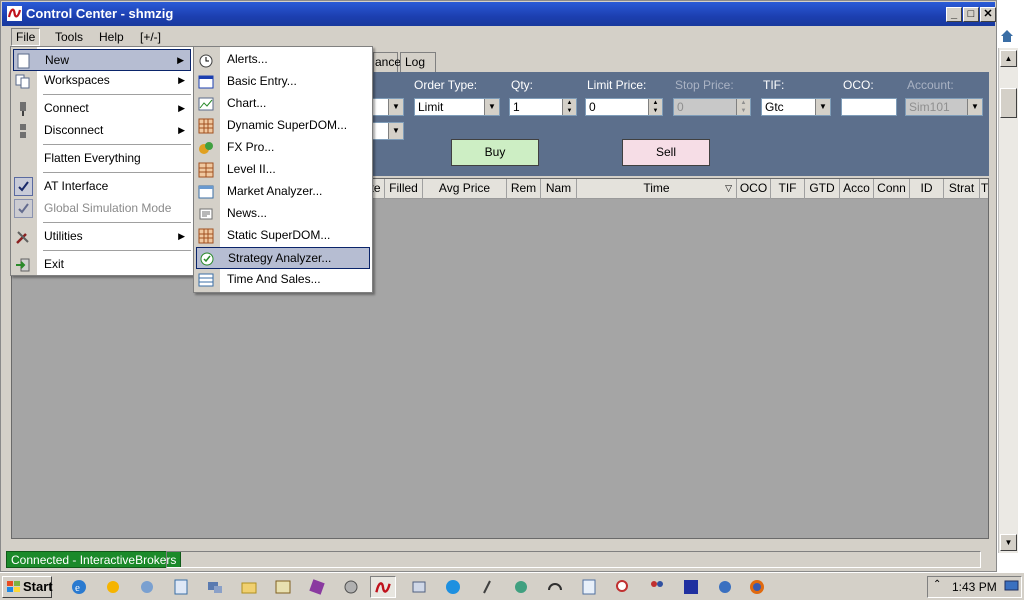 The image size is (1024, 600). What do you see at coordinates (111, 37) in the screenshot?
I see `menu-help: Help` at bounding box center [111, 37].